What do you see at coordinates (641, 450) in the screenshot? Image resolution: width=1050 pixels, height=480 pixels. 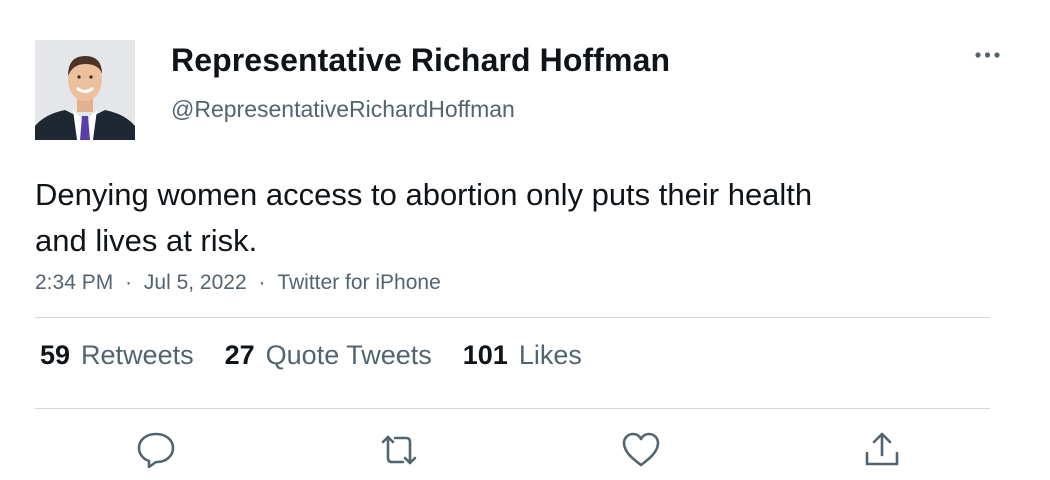 I see `like-icon` at bounding box center [641, 450].